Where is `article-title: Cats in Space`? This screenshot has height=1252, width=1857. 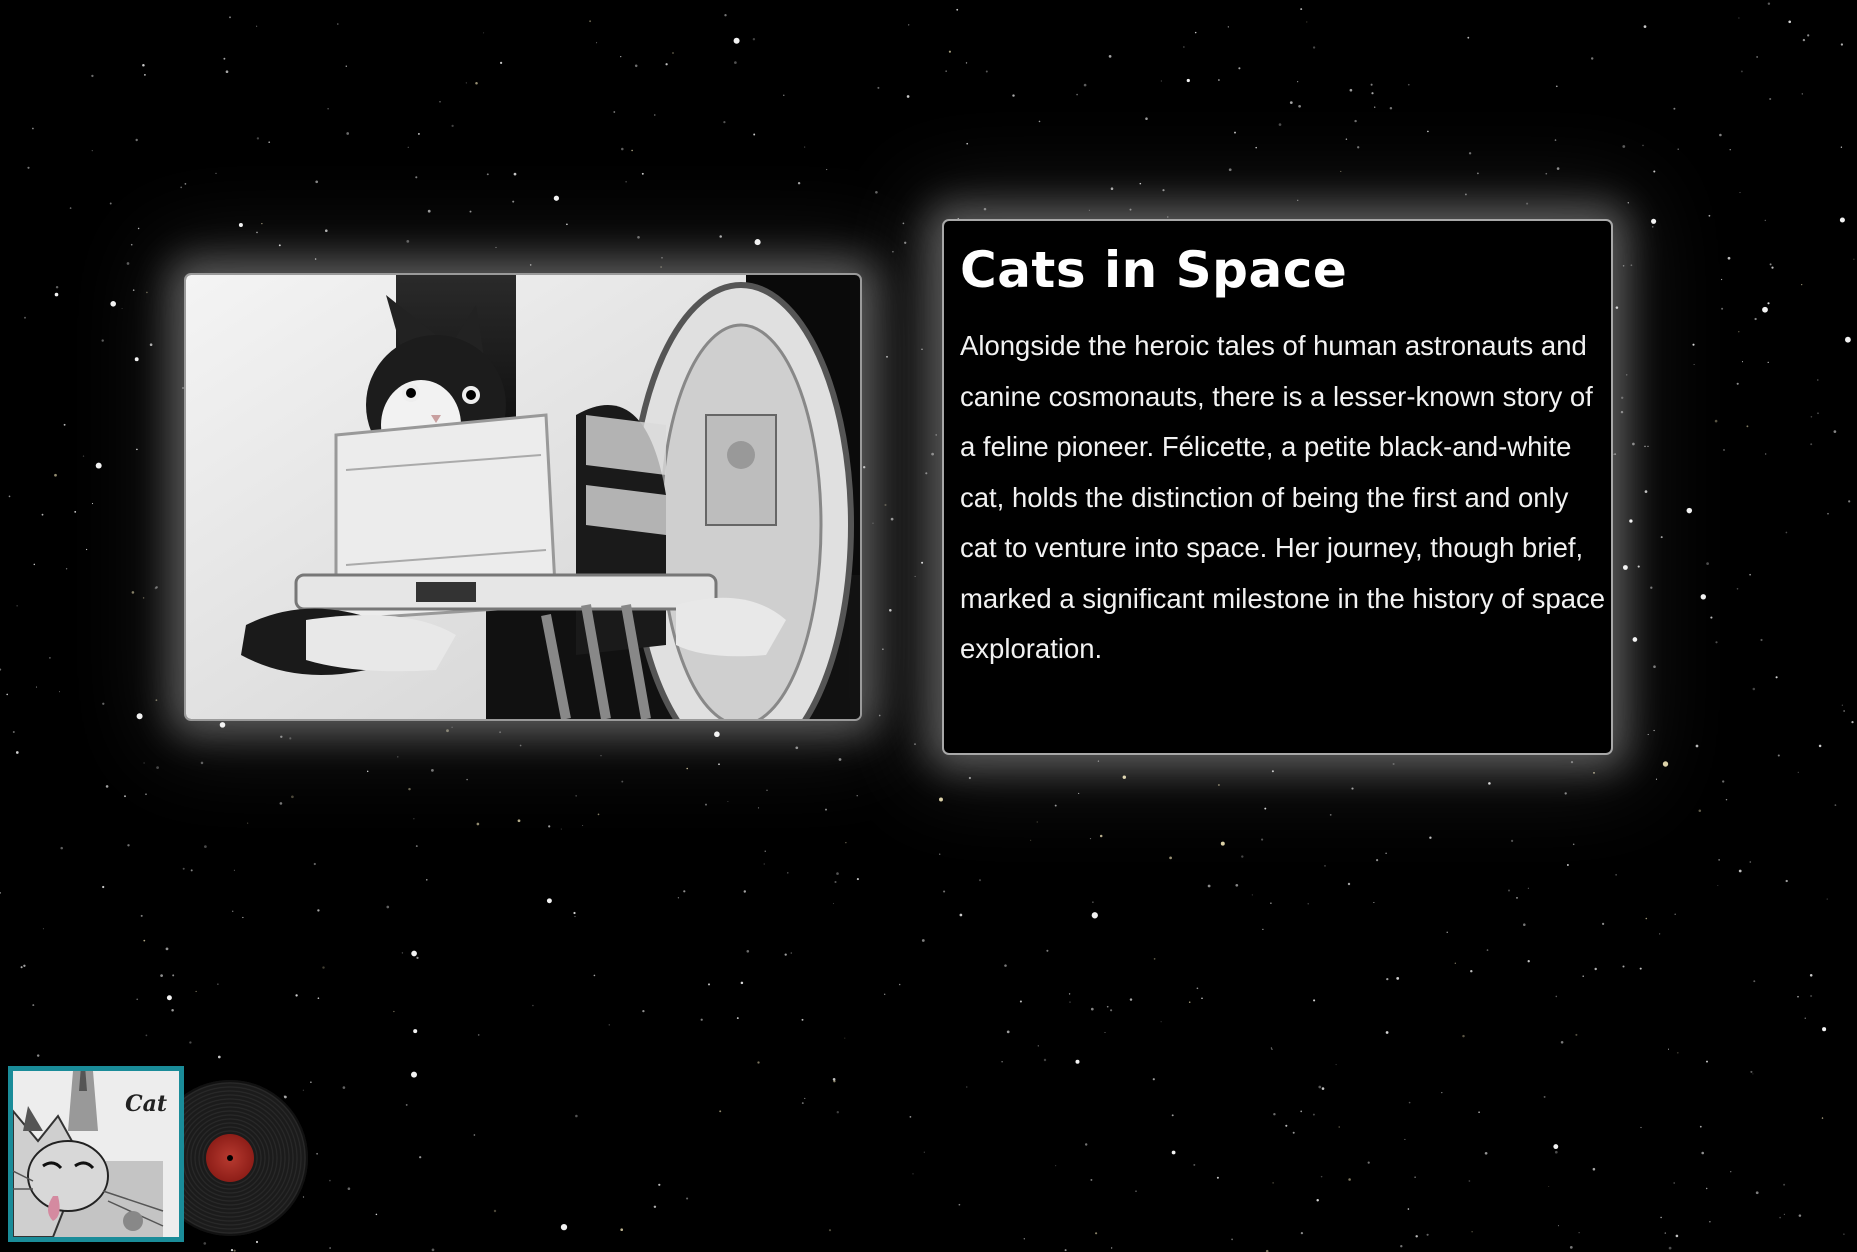 article-title: Cats in Space is located at coordinates (1154, 270).